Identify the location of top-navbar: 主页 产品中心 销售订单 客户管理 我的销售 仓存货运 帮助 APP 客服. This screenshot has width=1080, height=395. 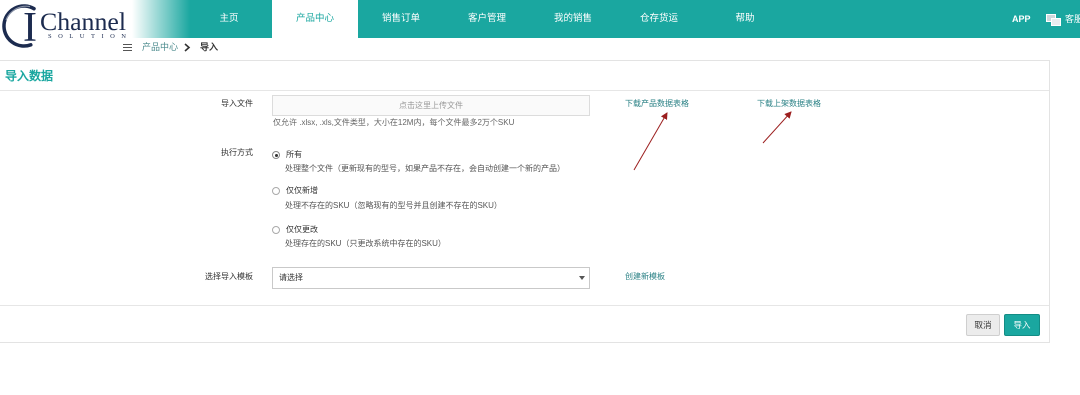
(540, 20).